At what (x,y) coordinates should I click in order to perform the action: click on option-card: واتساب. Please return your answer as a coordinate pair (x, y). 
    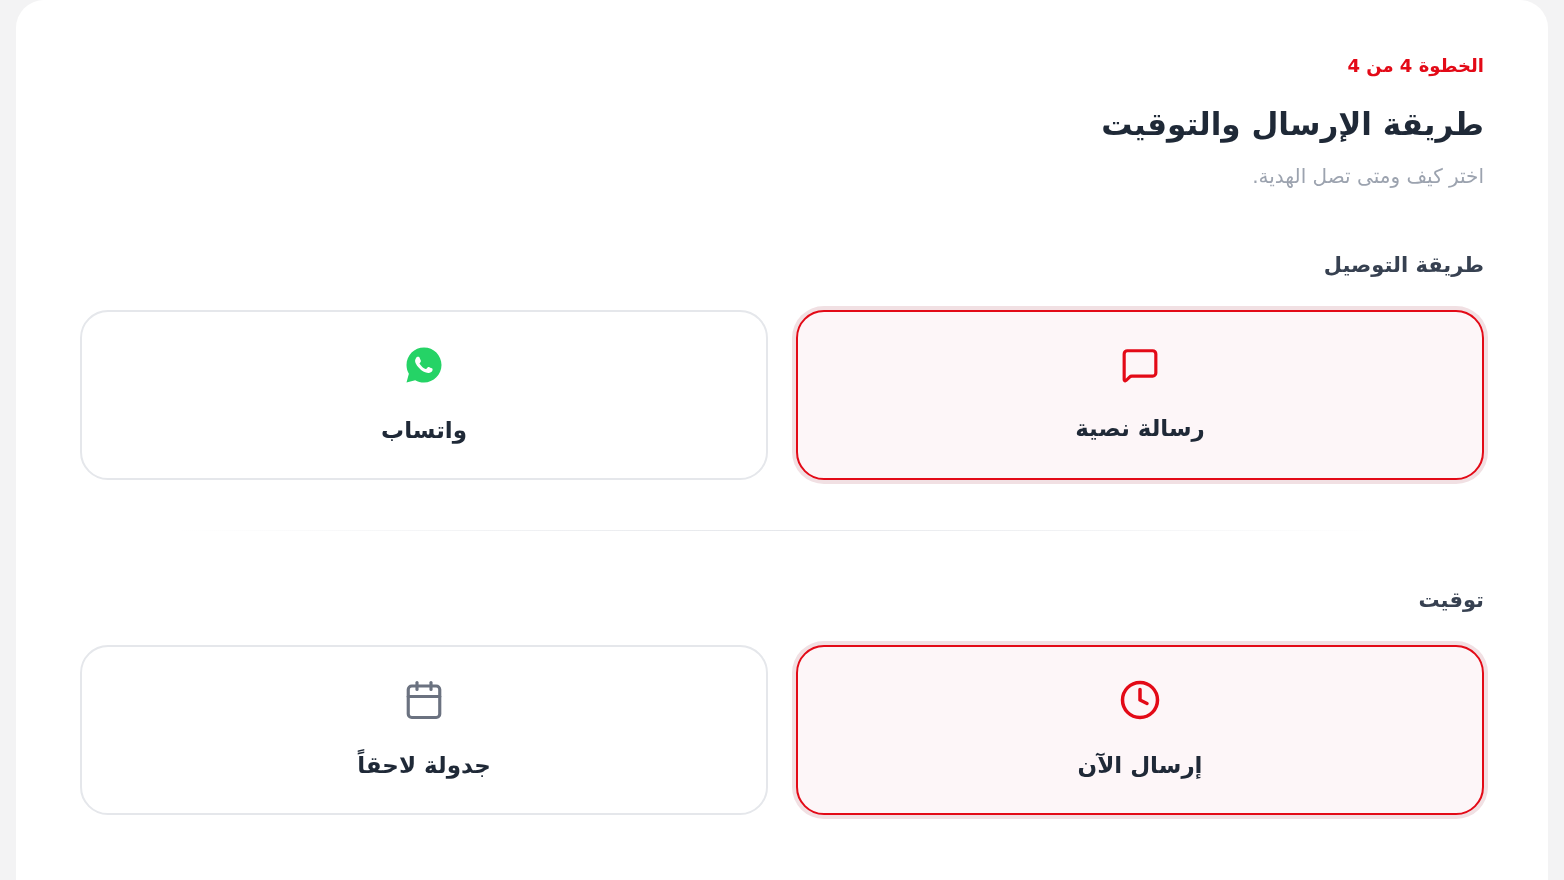
    Looking at the image, I should click on (424, 395).